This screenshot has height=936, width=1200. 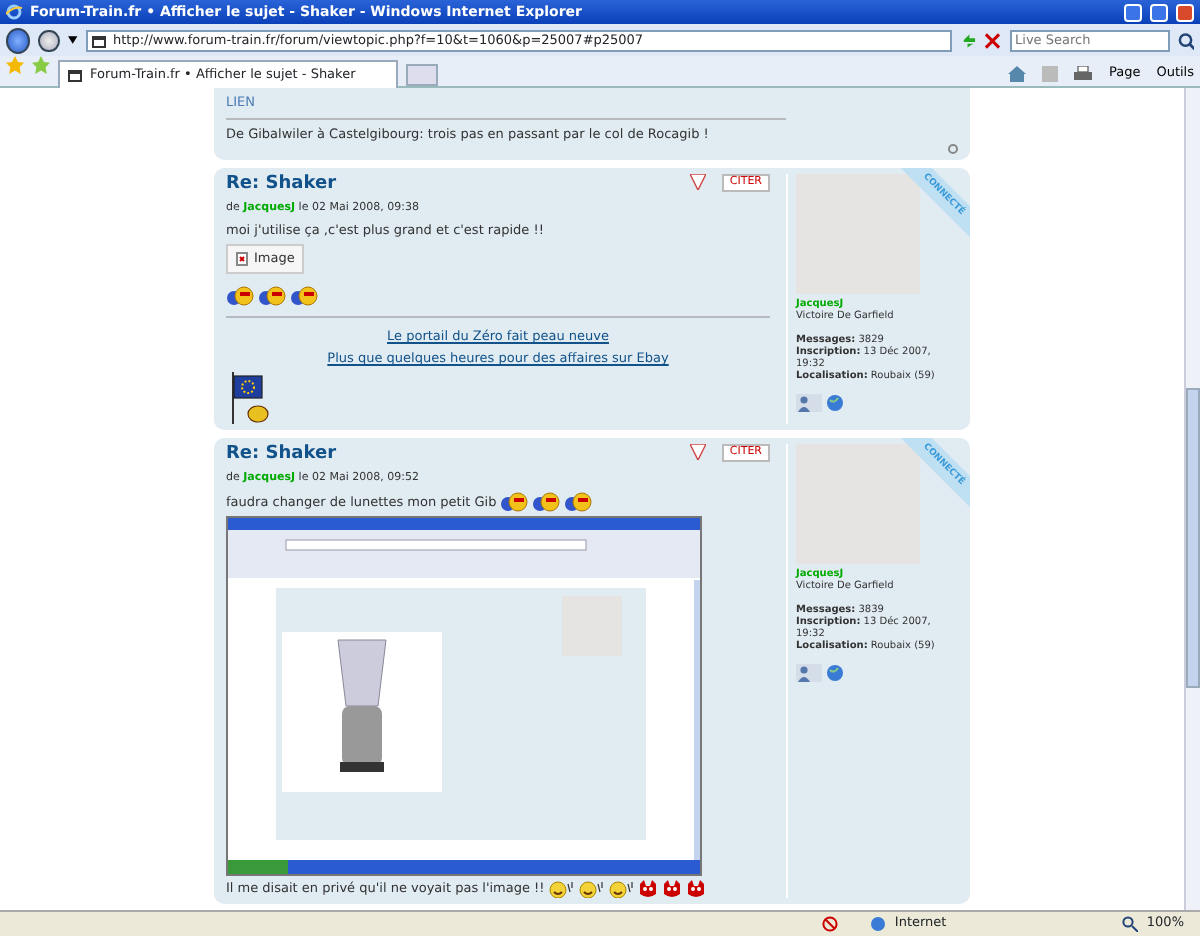 What do you see at coordinates (72, 40) in the screenshot?
I see `dropdown-caret-icon` at bounding box center [72, 40].